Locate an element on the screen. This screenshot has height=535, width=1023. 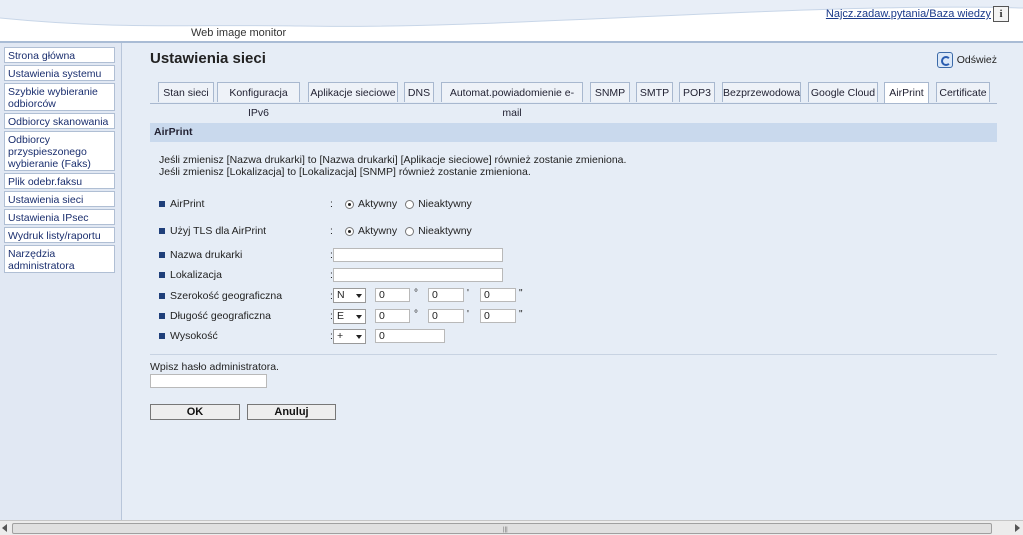
airprint-disabled-radio is located at coordinates (410, 204).